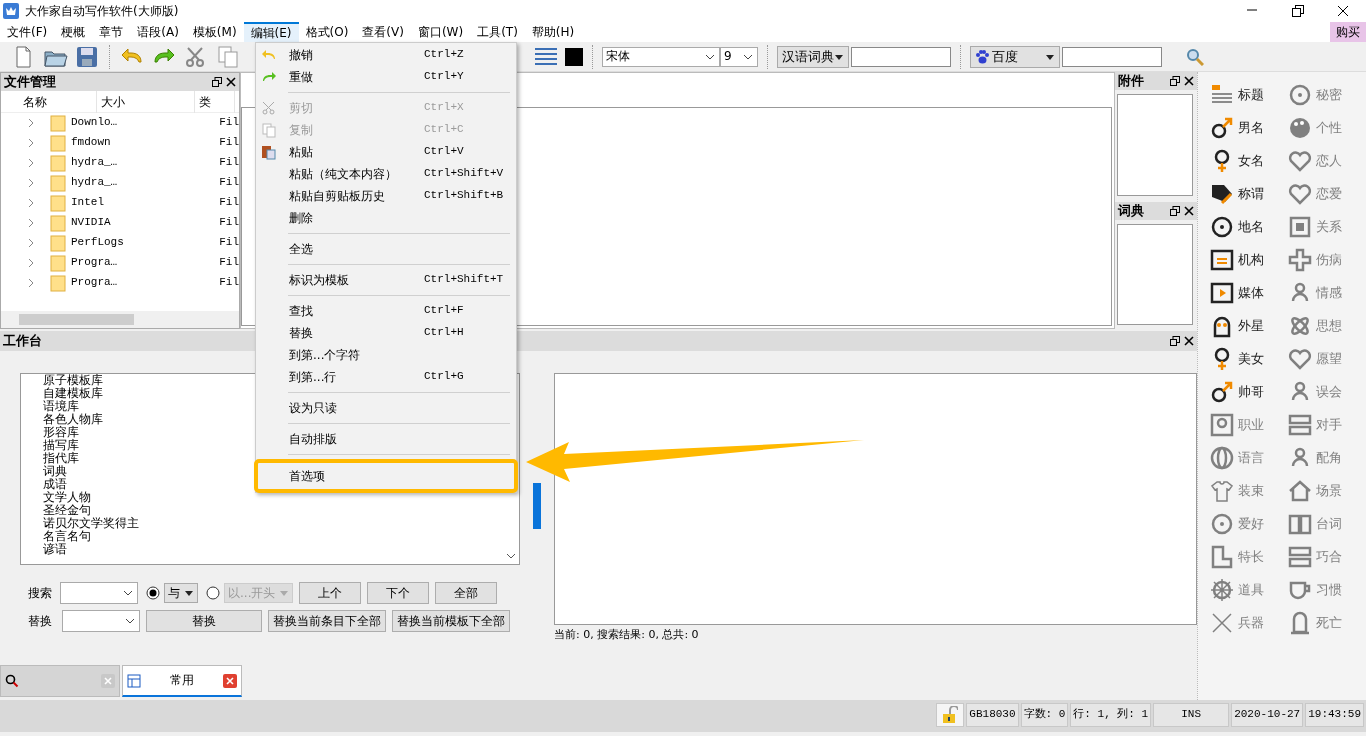 The image size is (1366, 736). Describe the element at coordinates (1334, 715) in the screenshot. I see `status-field: 19:43:59` at that location.